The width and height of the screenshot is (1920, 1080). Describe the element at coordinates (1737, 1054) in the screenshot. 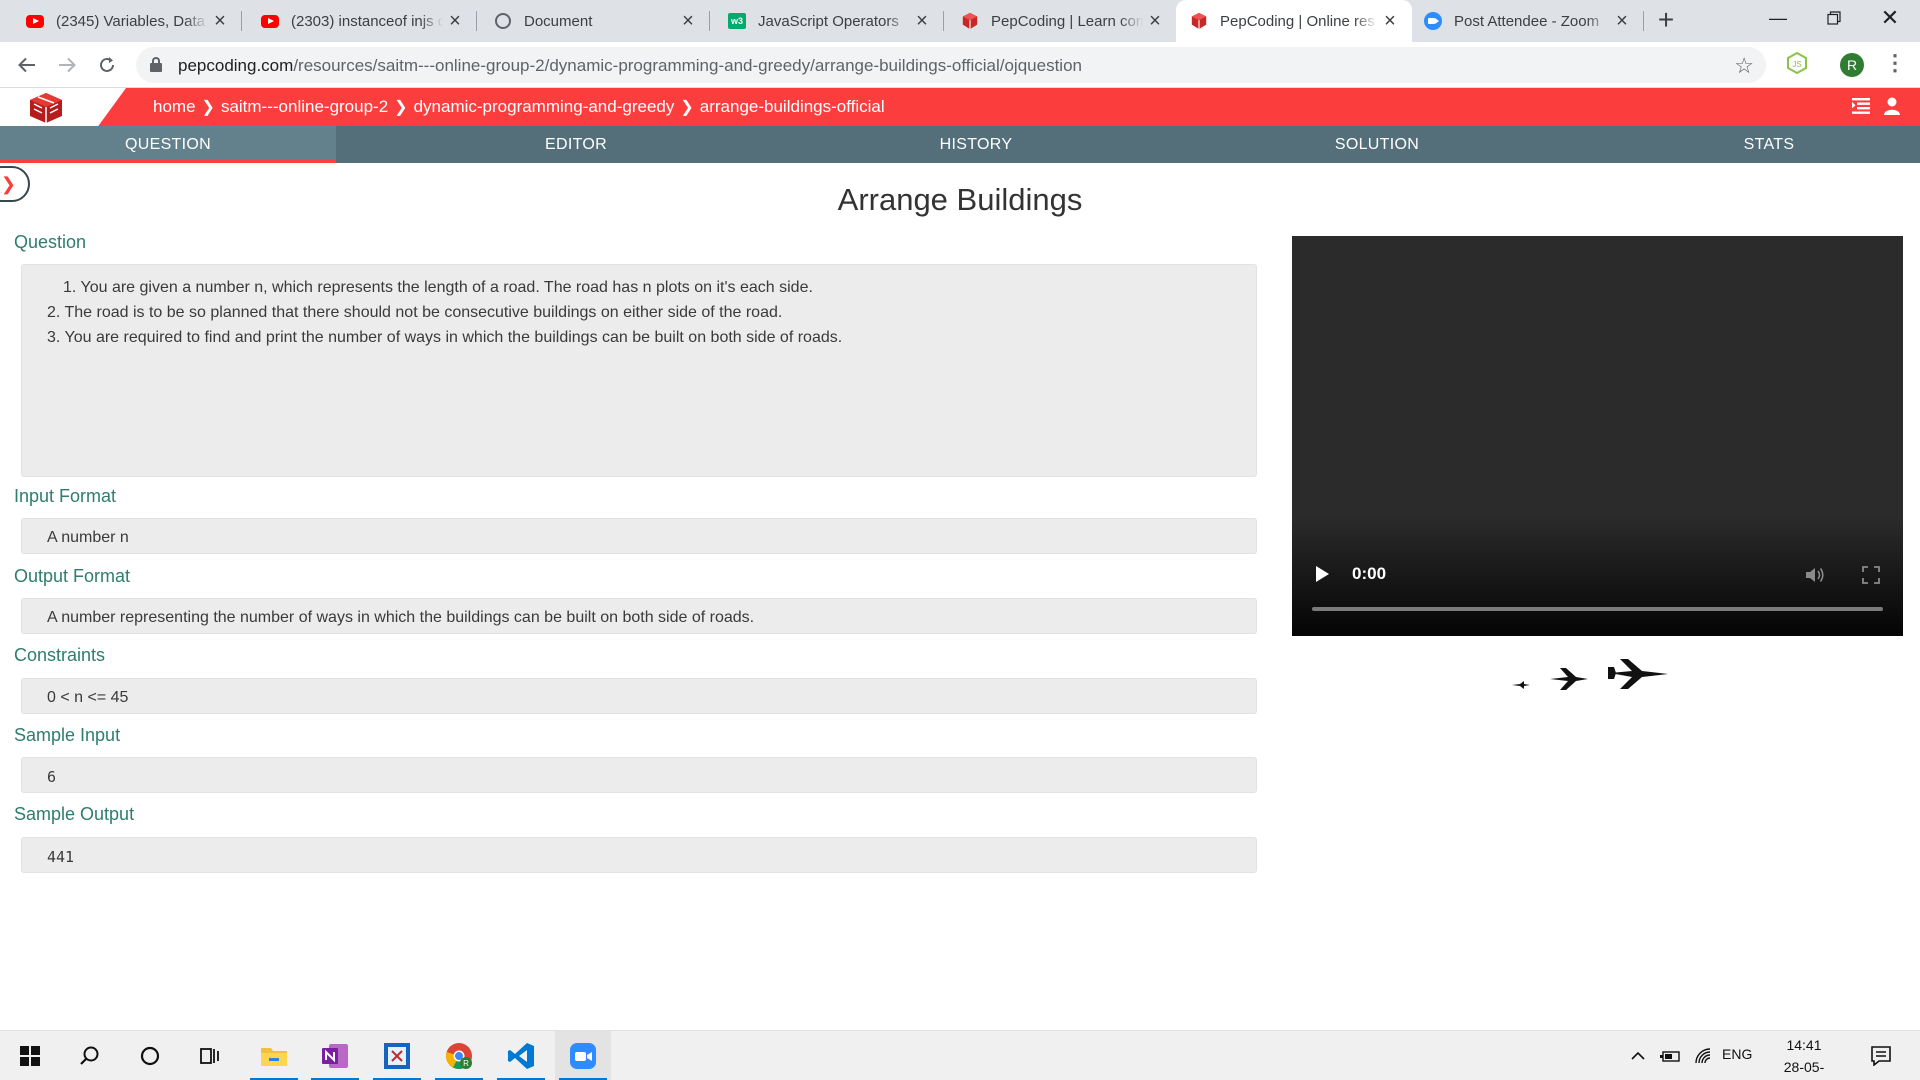

I see `language-indicator: ENG` at that location.